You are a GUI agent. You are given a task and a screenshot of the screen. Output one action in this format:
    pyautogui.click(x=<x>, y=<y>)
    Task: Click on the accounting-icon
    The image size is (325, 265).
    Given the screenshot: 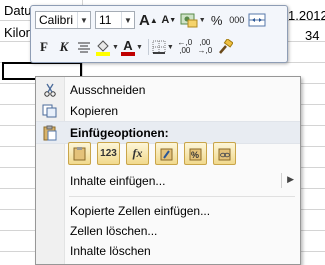 What is the action you would take?
    pyautogui.click(x=189, y=20)
    